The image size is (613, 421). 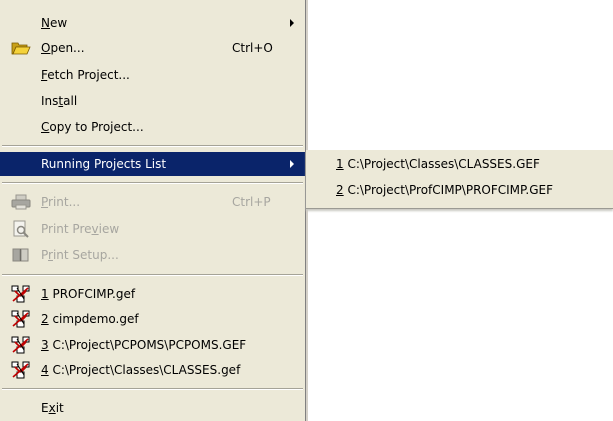 I want to click on recent-file-label: 2 cimpdemo.gef, so click(x=90, y=319).